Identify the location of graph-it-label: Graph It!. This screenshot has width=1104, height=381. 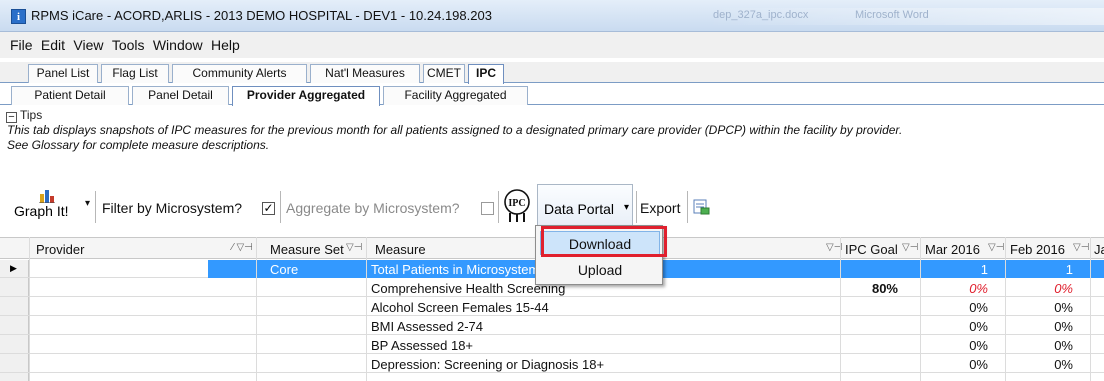
(41, 211).